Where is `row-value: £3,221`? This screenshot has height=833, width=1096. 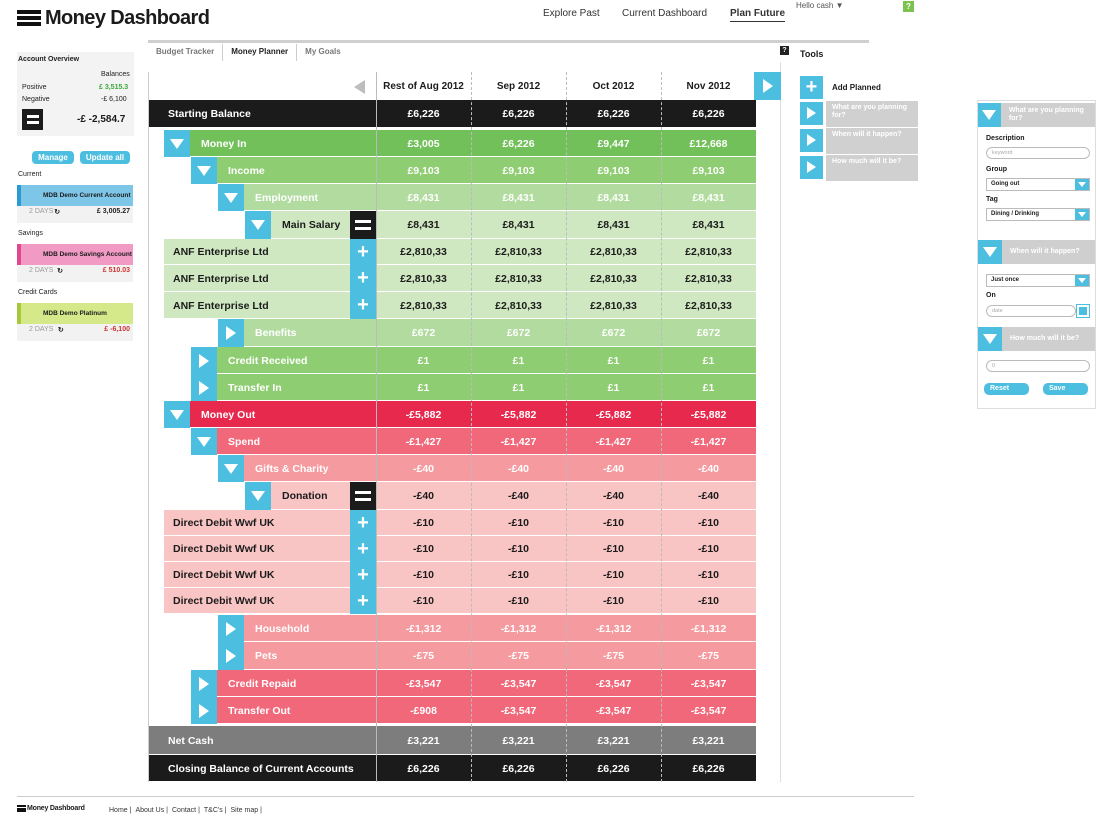
row-value: £3,221 is located at coordinates (708, 740).